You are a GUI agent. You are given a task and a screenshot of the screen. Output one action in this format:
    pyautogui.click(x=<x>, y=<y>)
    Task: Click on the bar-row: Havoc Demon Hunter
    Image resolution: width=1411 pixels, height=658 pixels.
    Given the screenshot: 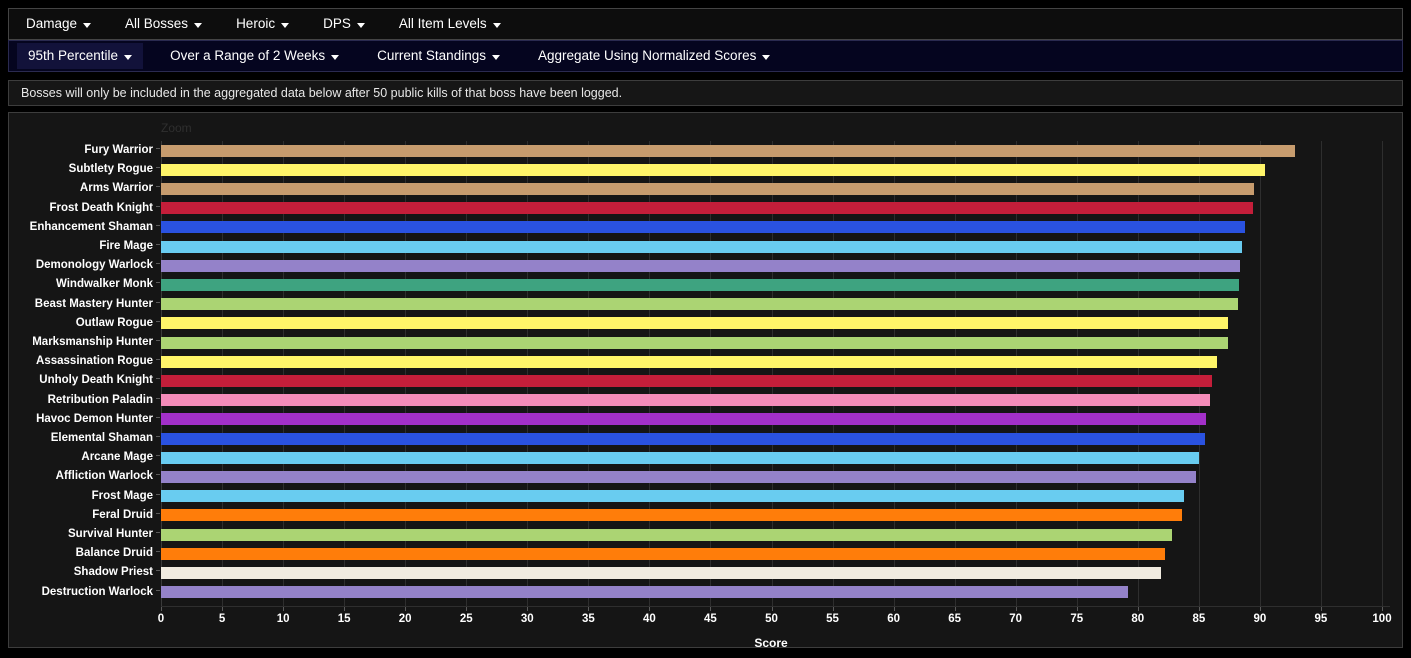 What is the action you would take?
    pyautogui.click(x=713, y=419)
    